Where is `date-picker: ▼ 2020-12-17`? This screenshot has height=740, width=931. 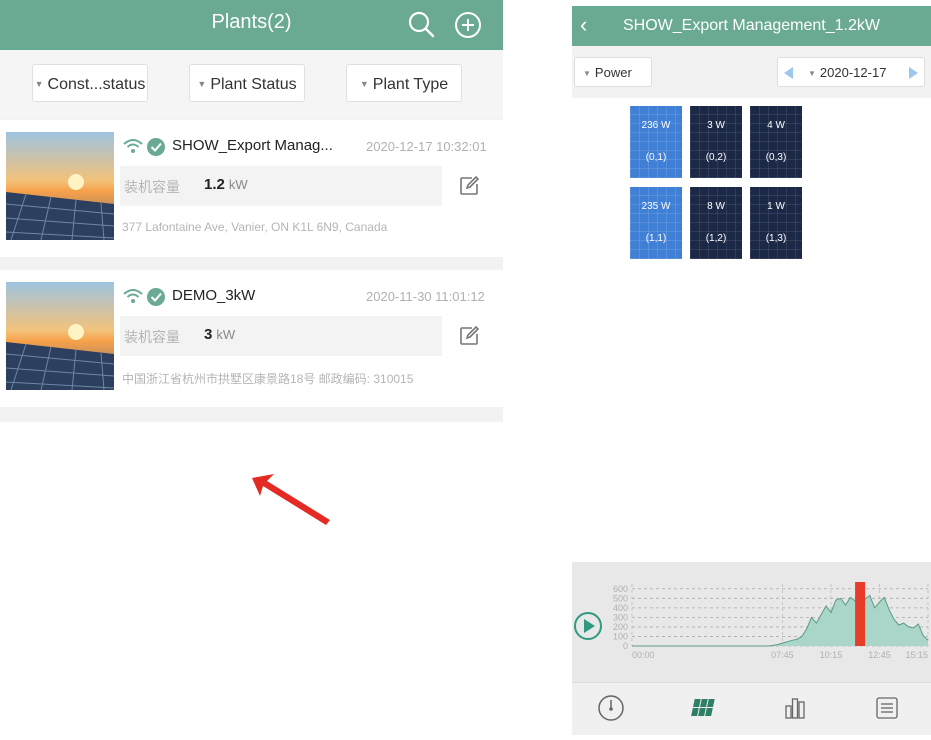 date-picker: ▼ 2020-12-17 is located at coordinates (851, 72).